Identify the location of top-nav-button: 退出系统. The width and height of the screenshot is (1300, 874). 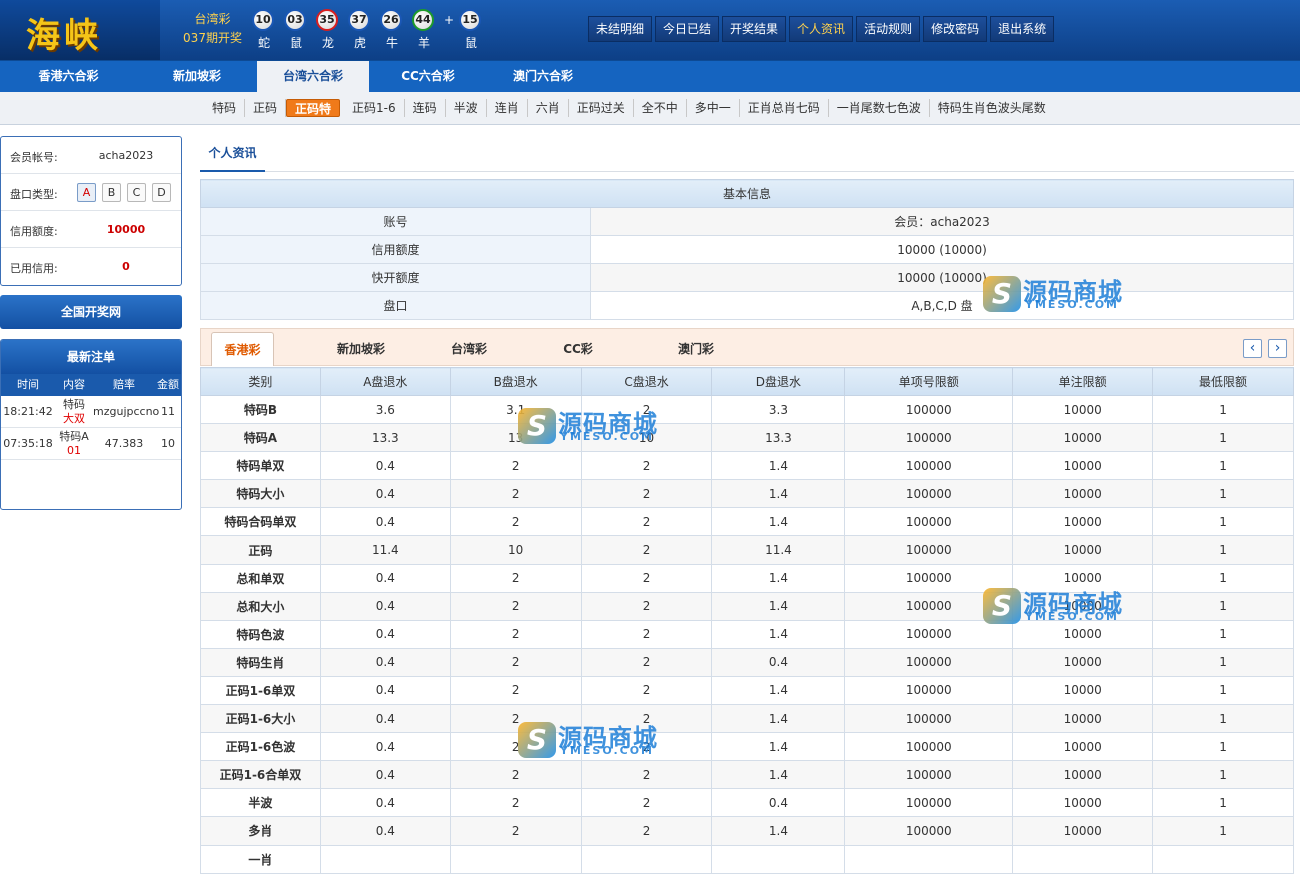
(1022, 29).